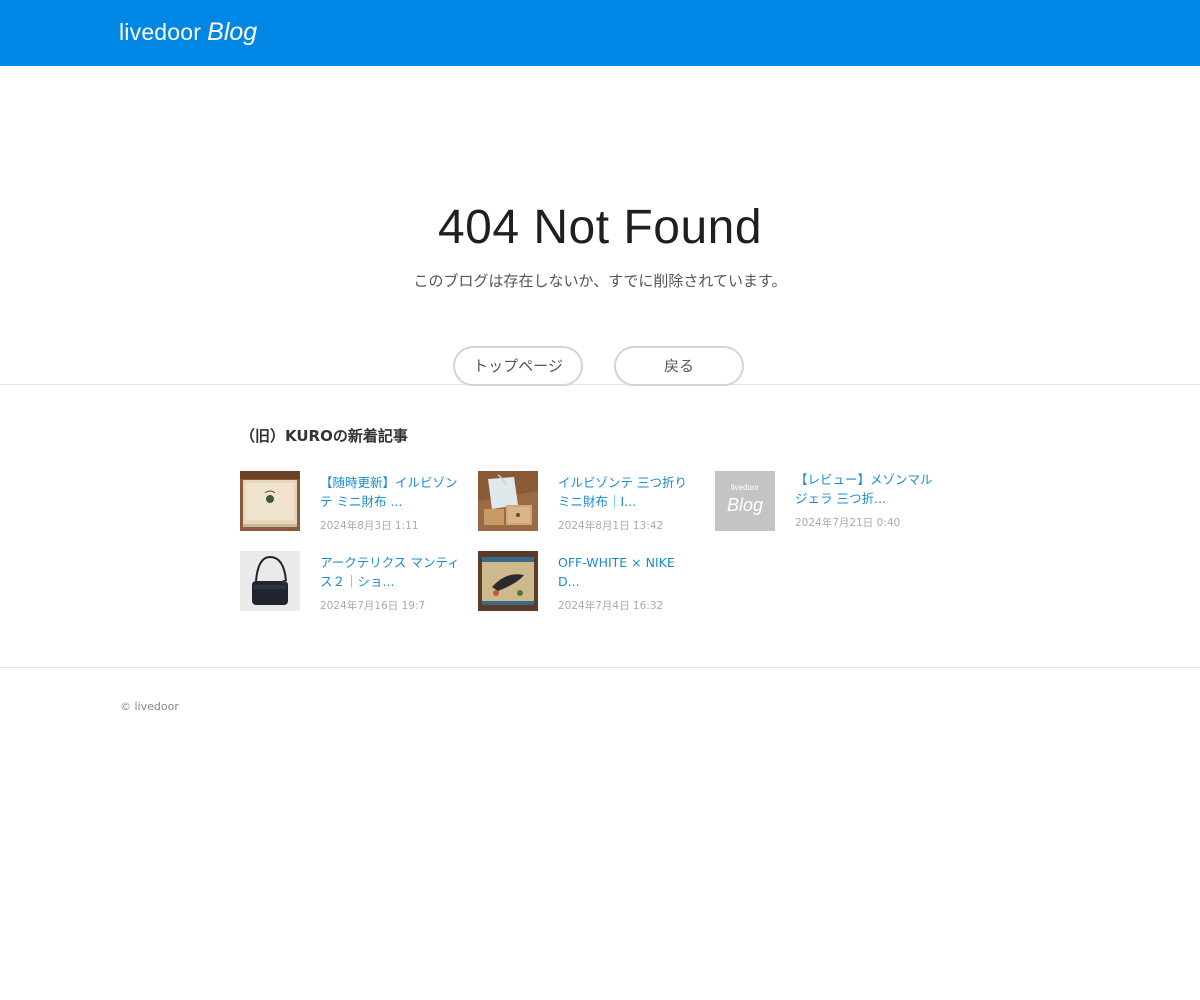 Image resolution: width=1200 pixels, height=1000 pixels. What do you see at coordinates (600, 33) in the screenshot?
I see `site-header: livedoor Blog` at bounding box center [600, 33].